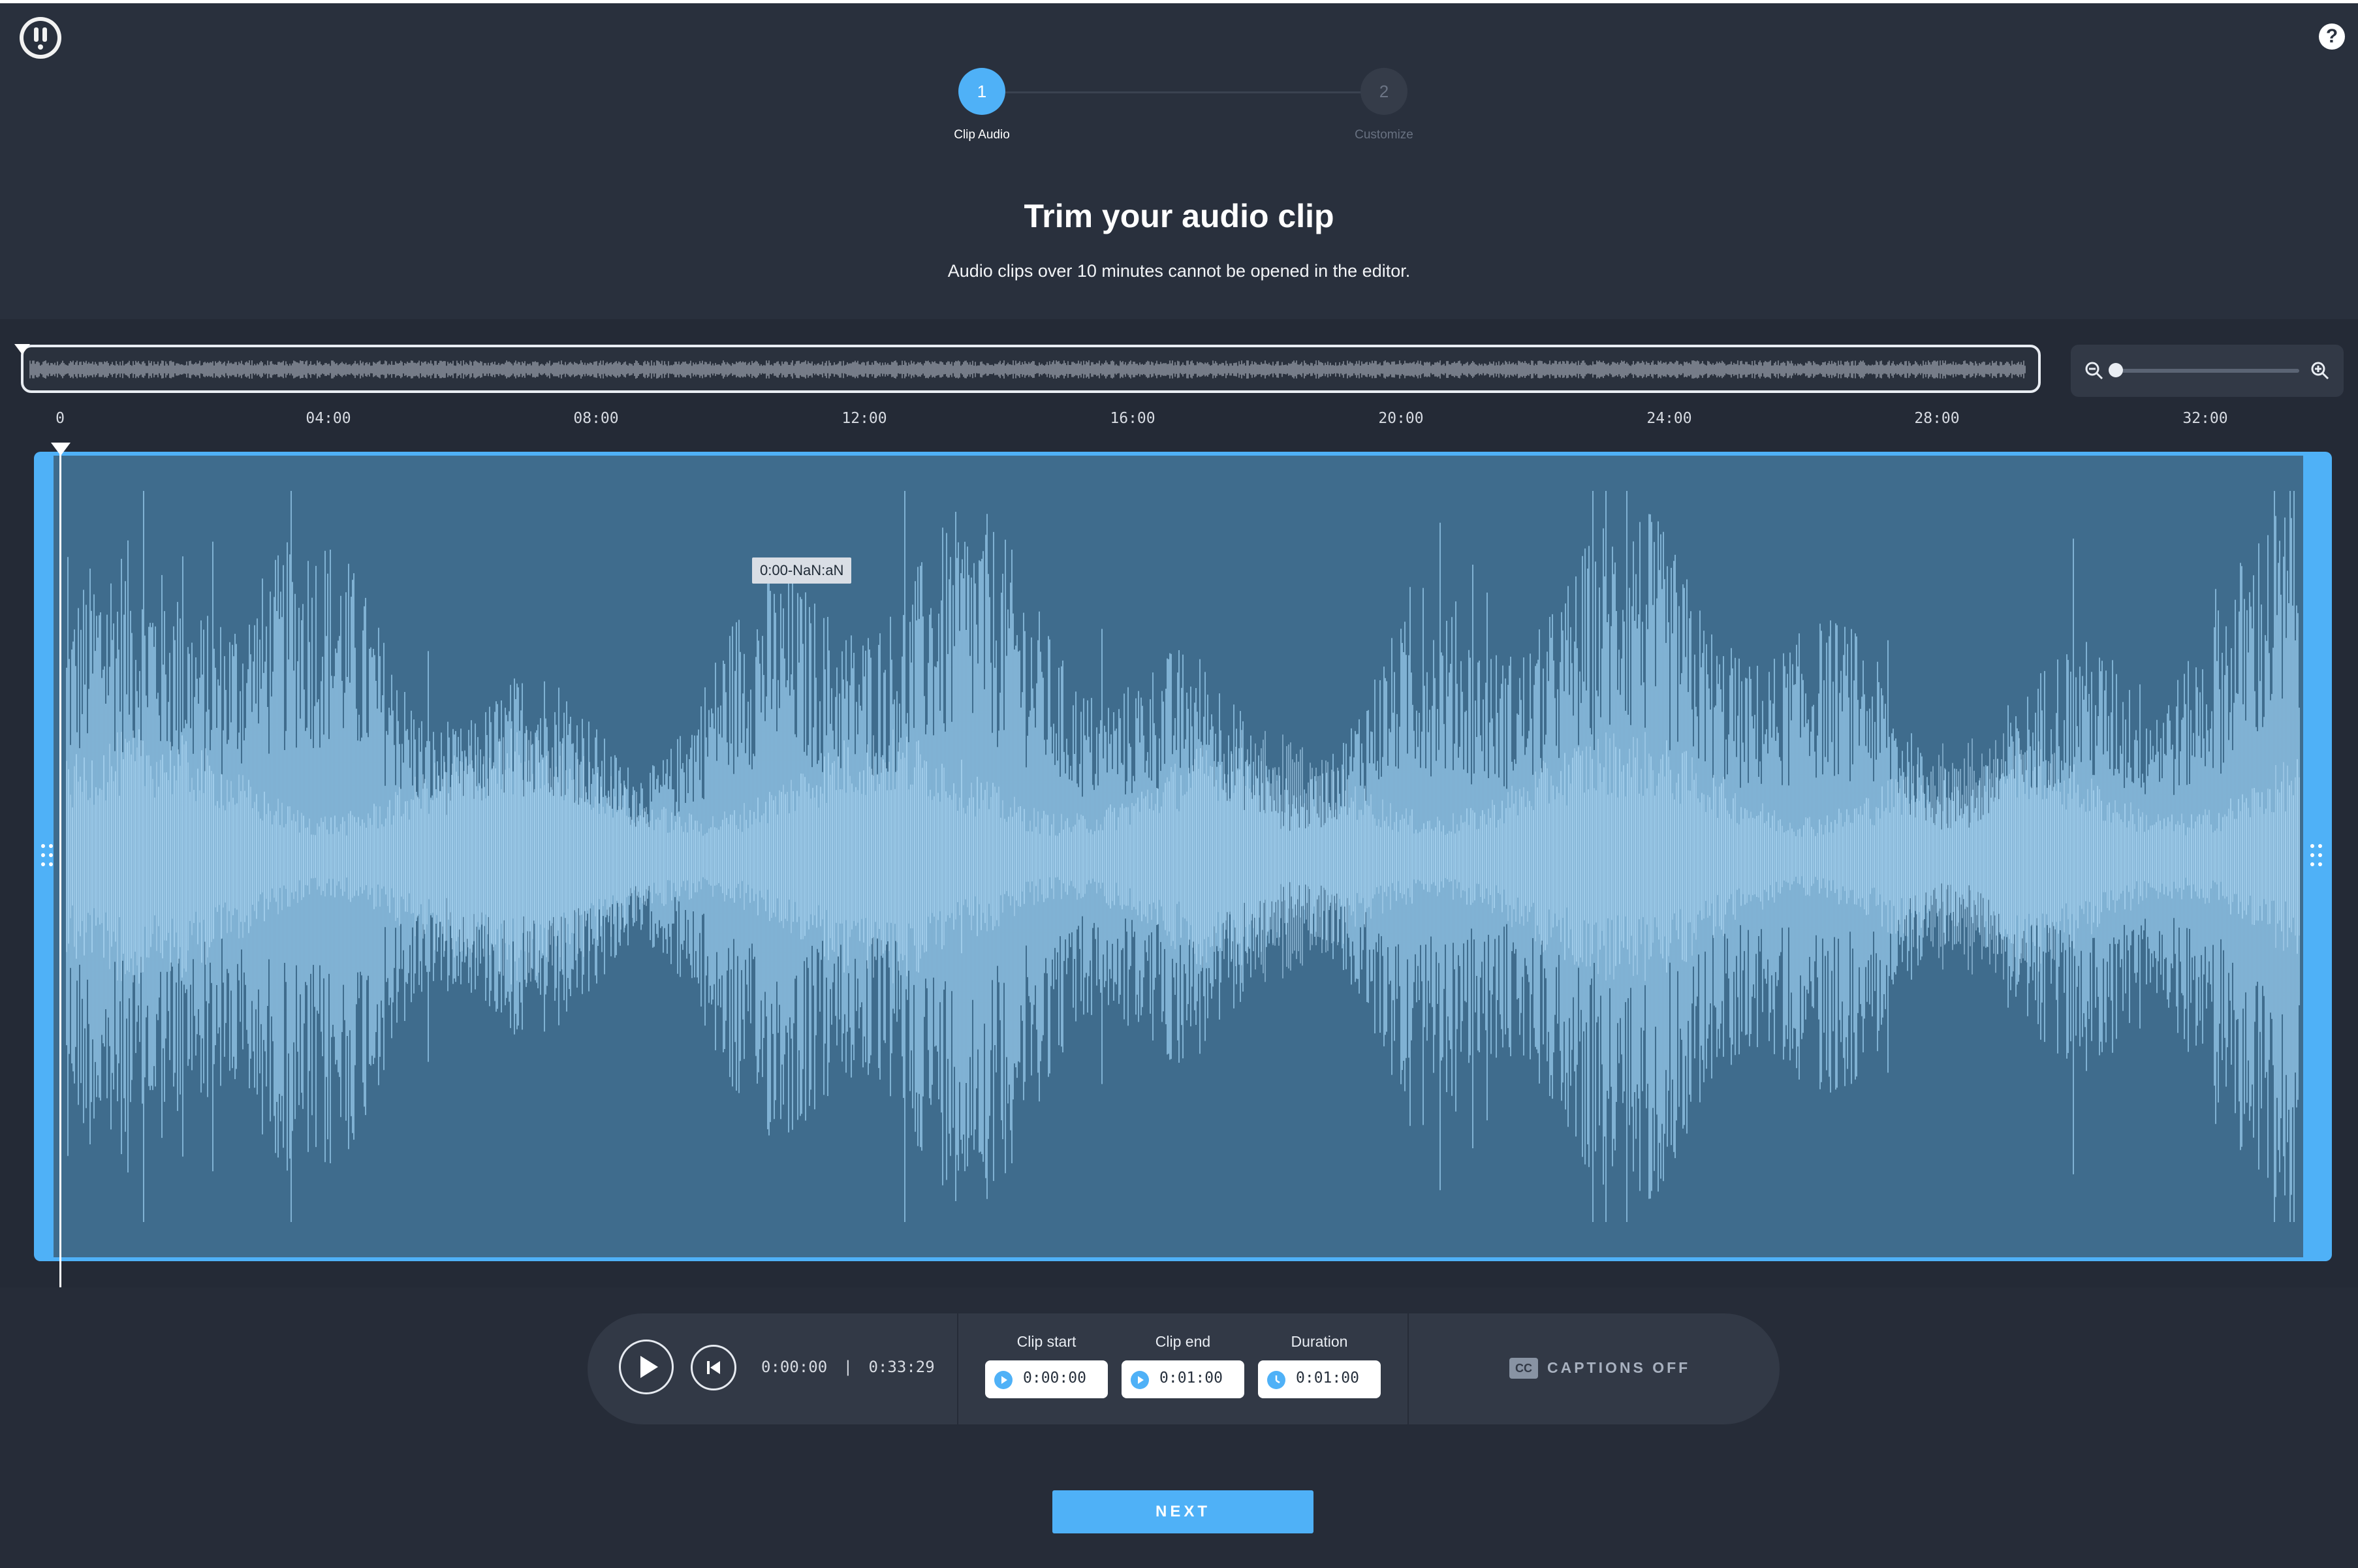 This screenshot has width=2358, height=1568. I want to click on zoom-slider-thumb, so click(2116, 370).